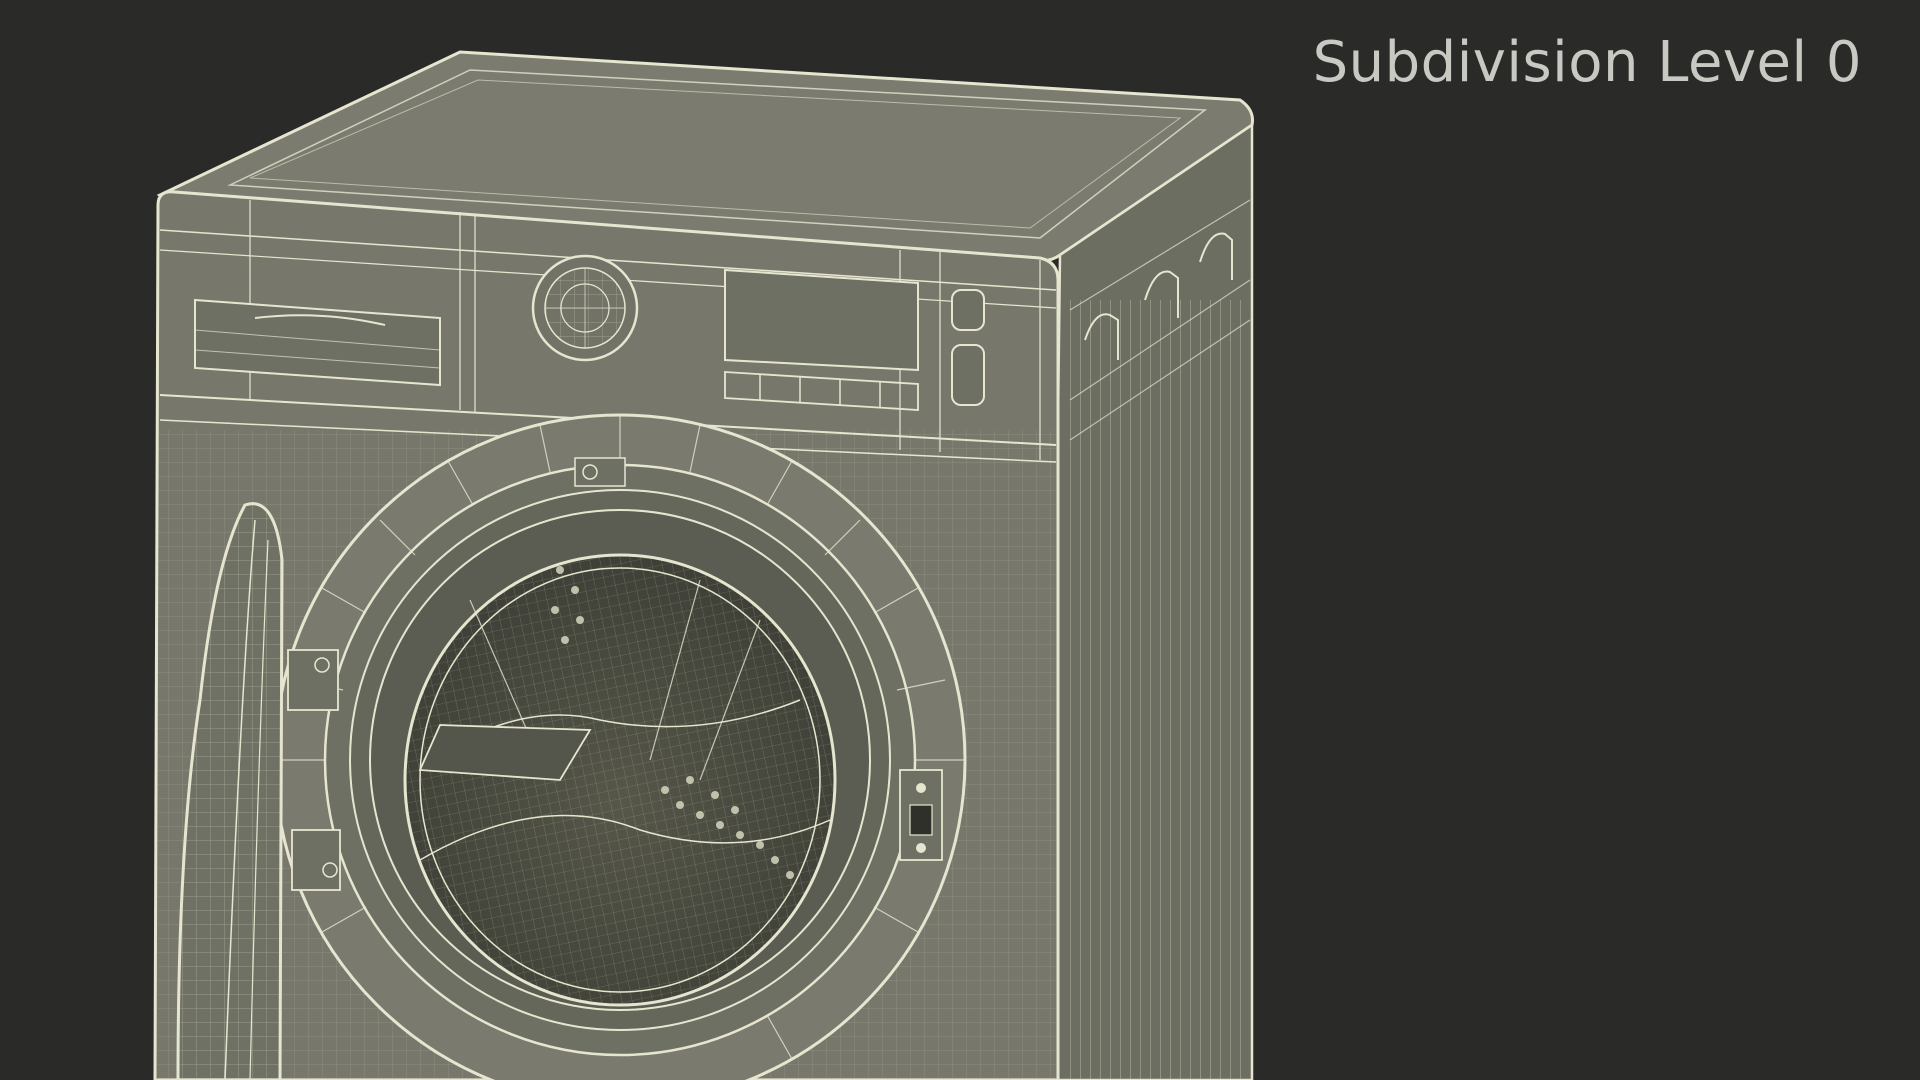  What do you see at coordinates (921, 815) in the screenshot?
I see `door-latch` at bounding box center [921, 815].